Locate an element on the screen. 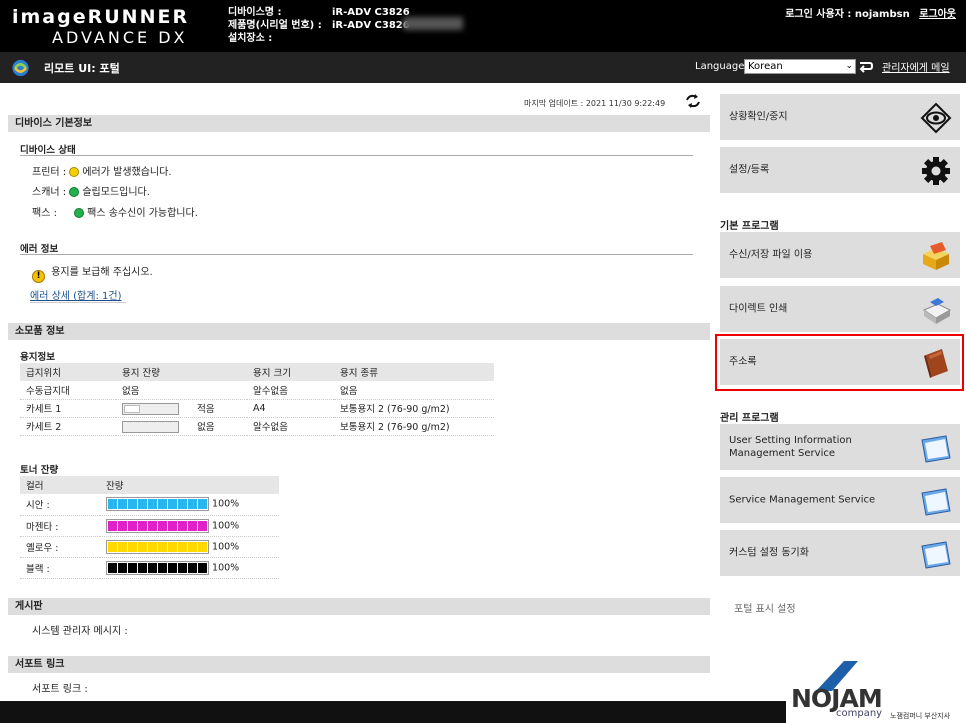  col-header: 용지 잔량 is located at coordinates (181, 372).